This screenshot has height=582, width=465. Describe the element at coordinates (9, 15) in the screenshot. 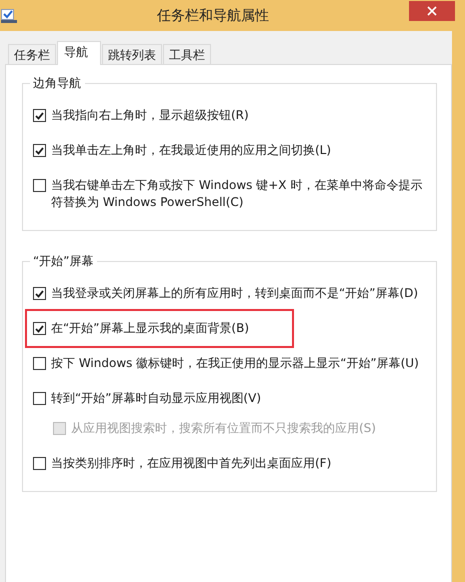

I see `checkbox-app-icon` at that location.